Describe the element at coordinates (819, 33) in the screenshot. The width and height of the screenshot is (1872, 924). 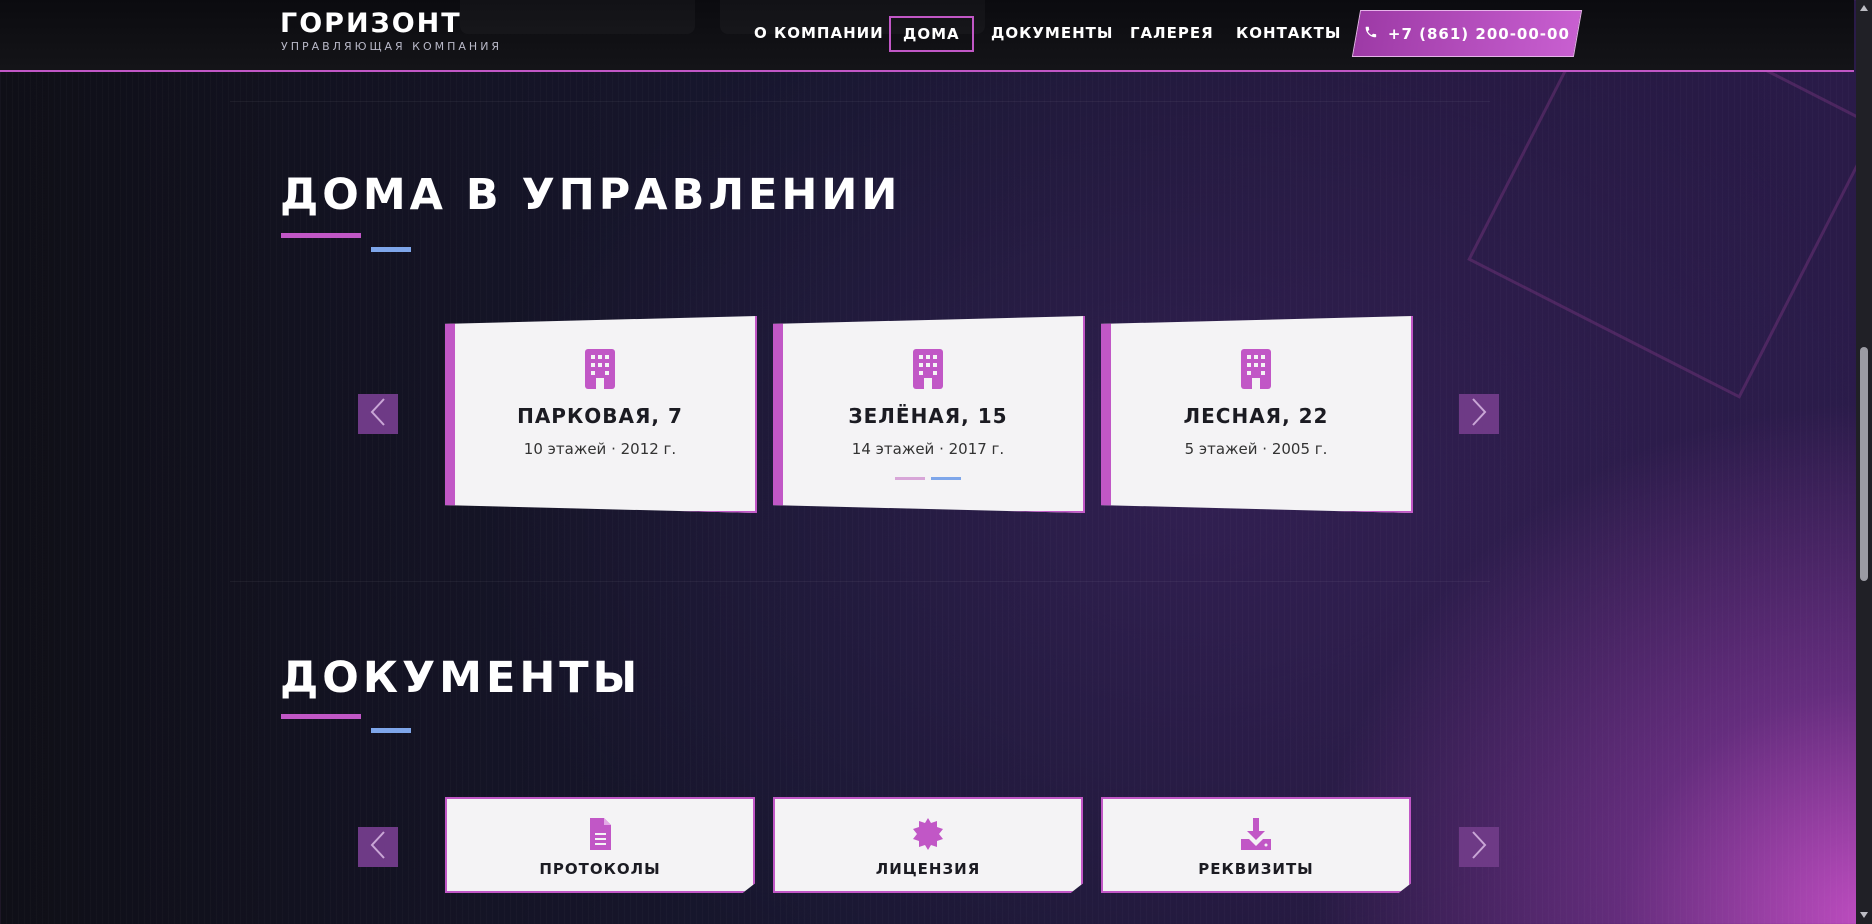
I see `nav-item-about: О КОМПАНИИ` at that location.